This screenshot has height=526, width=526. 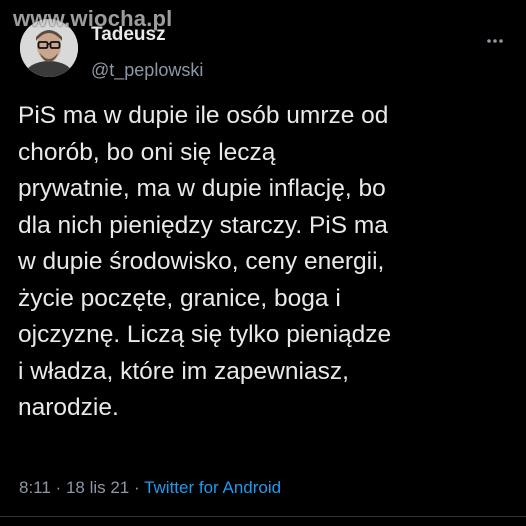 What do you see at coordinates (495, 41) in the screenshot?
I see `more-options-icon` at bounding box center [495, 41].